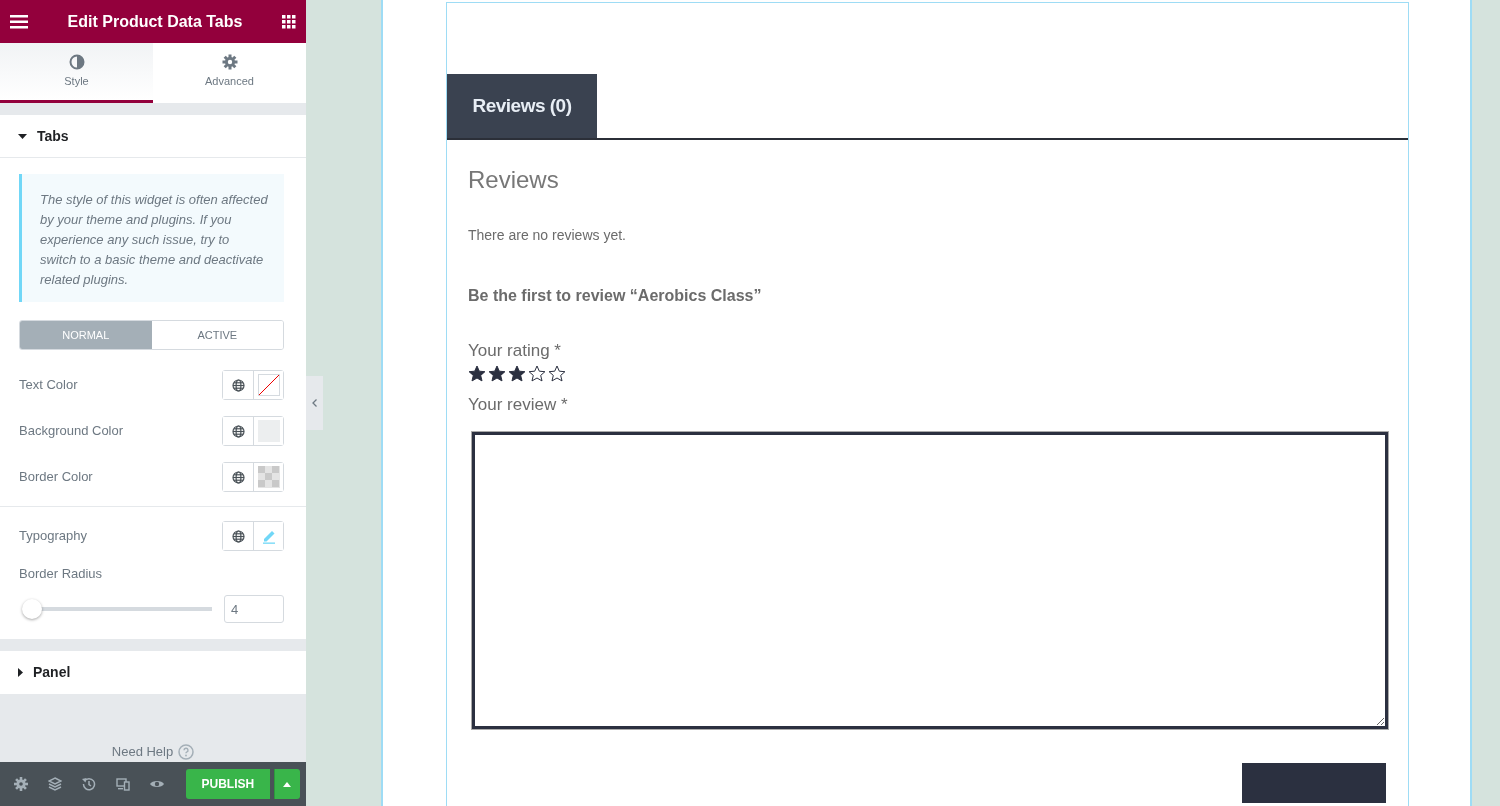 The image size is (1500, 806). What do you see at coordinates (151, 238) in the screenshot?
I see `notice-text: The style of this widget is often affected by your theme and plugins. If you experience any such issue, try to switch to a basic theme and deactivate related plugins.` at bounding box center [151, 238].